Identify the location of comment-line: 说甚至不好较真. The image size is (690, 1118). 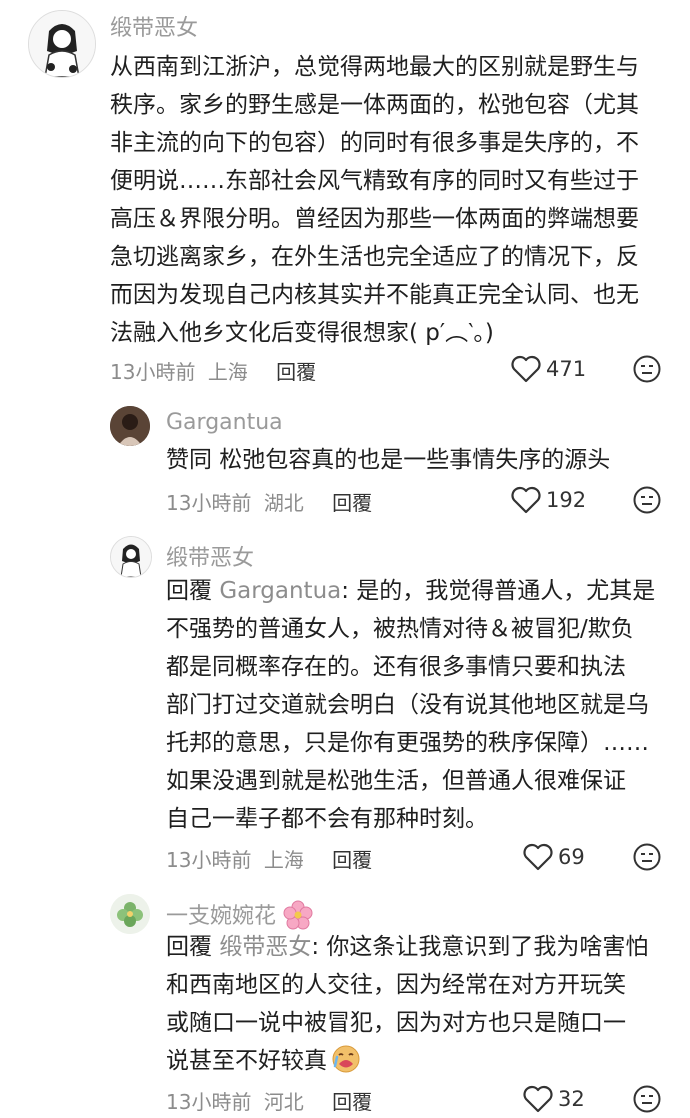
(421, 1061).